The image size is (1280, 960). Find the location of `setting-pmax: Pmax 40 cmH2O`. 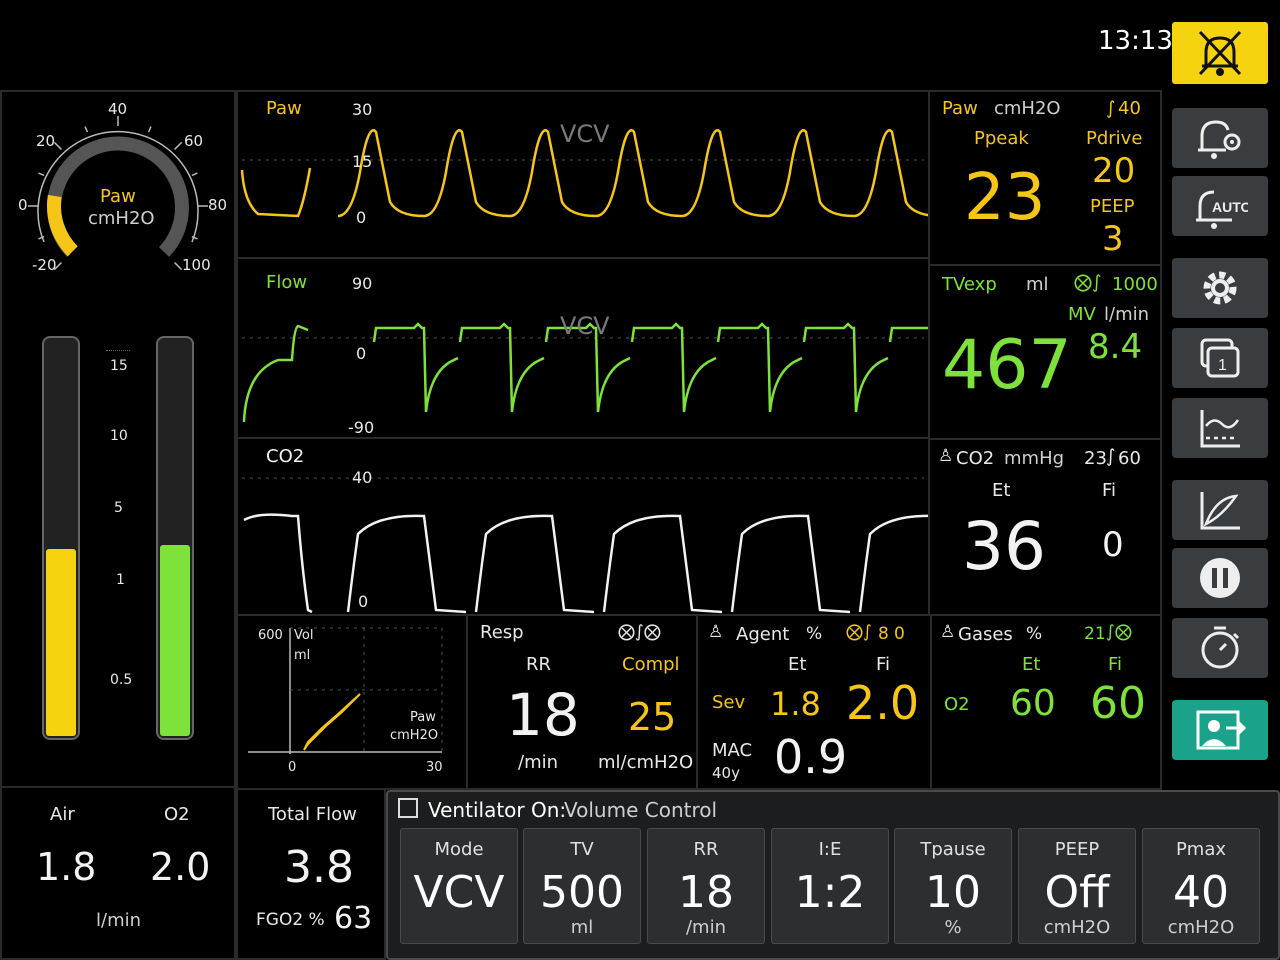

setting-pmax: Pmax 40 cmH2O is located at coordinates (1201, 886).